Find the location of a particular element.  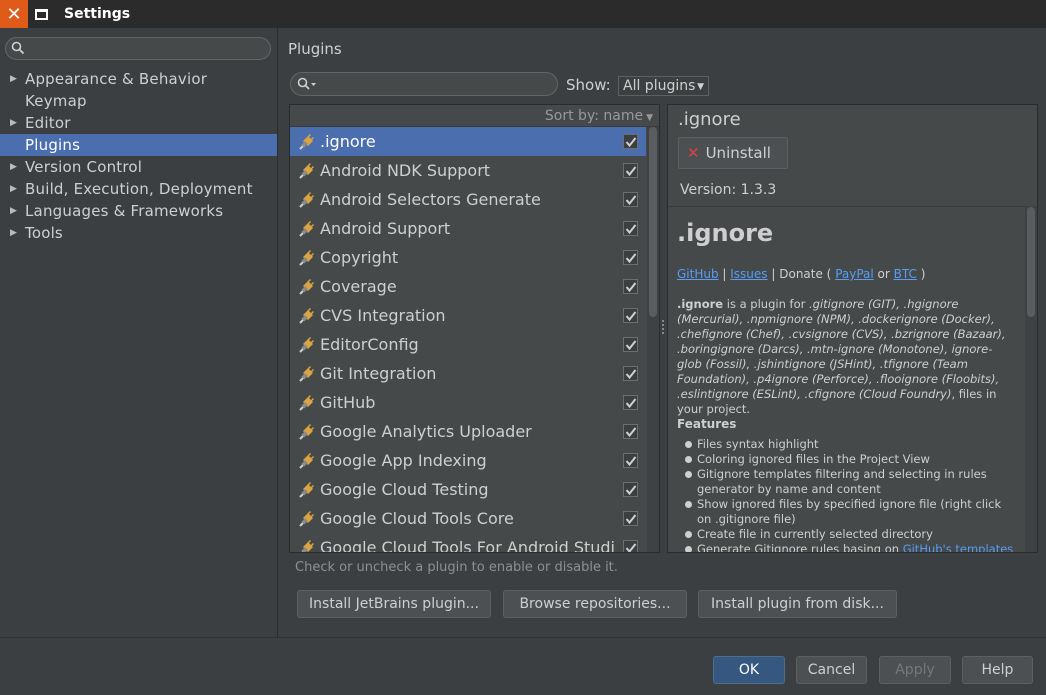

sidebar-item-label: Editor is located at coordinates (48, 123).